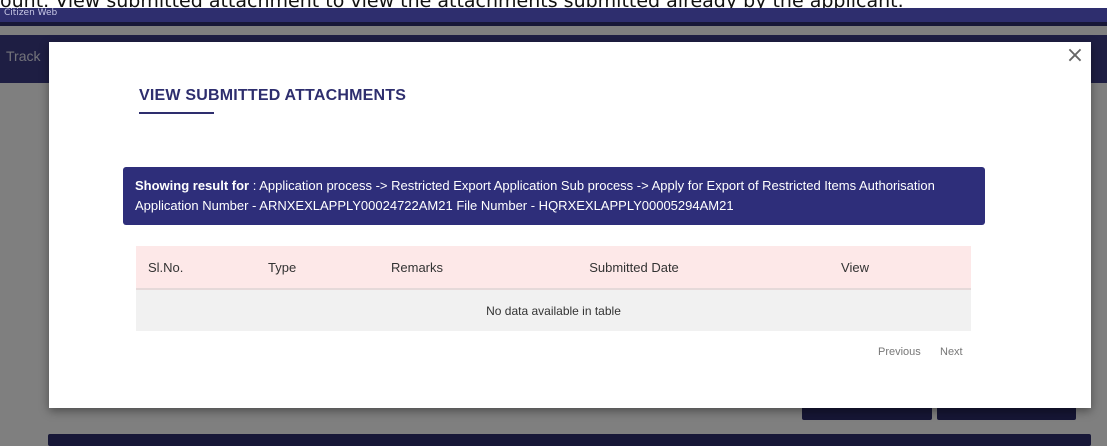  What do you see at coordinates (1075, 56) in the screenshot?
I see `close-icon: ×` at bounding box center [1075, 56].